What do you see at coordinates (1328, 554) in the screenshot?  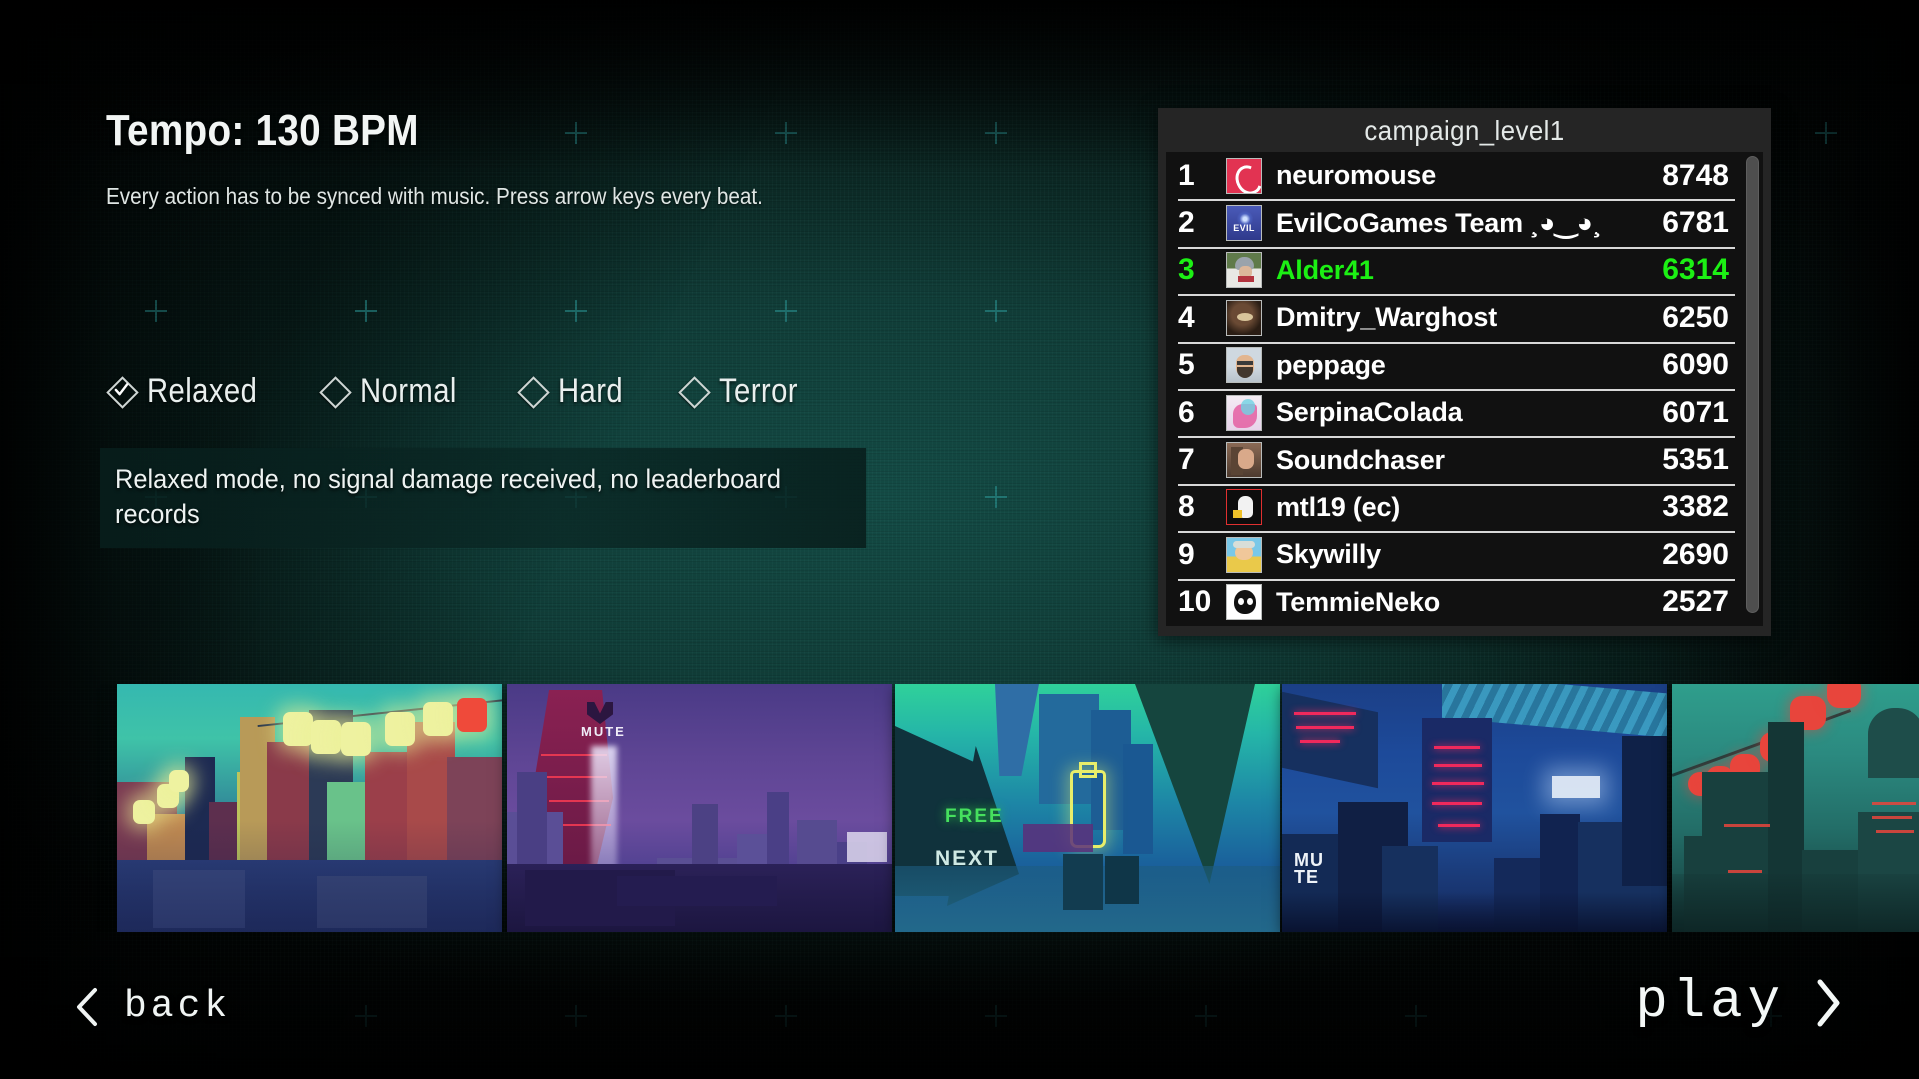 I see `player-name: Skywilly` at bounding box center [1328, 554].